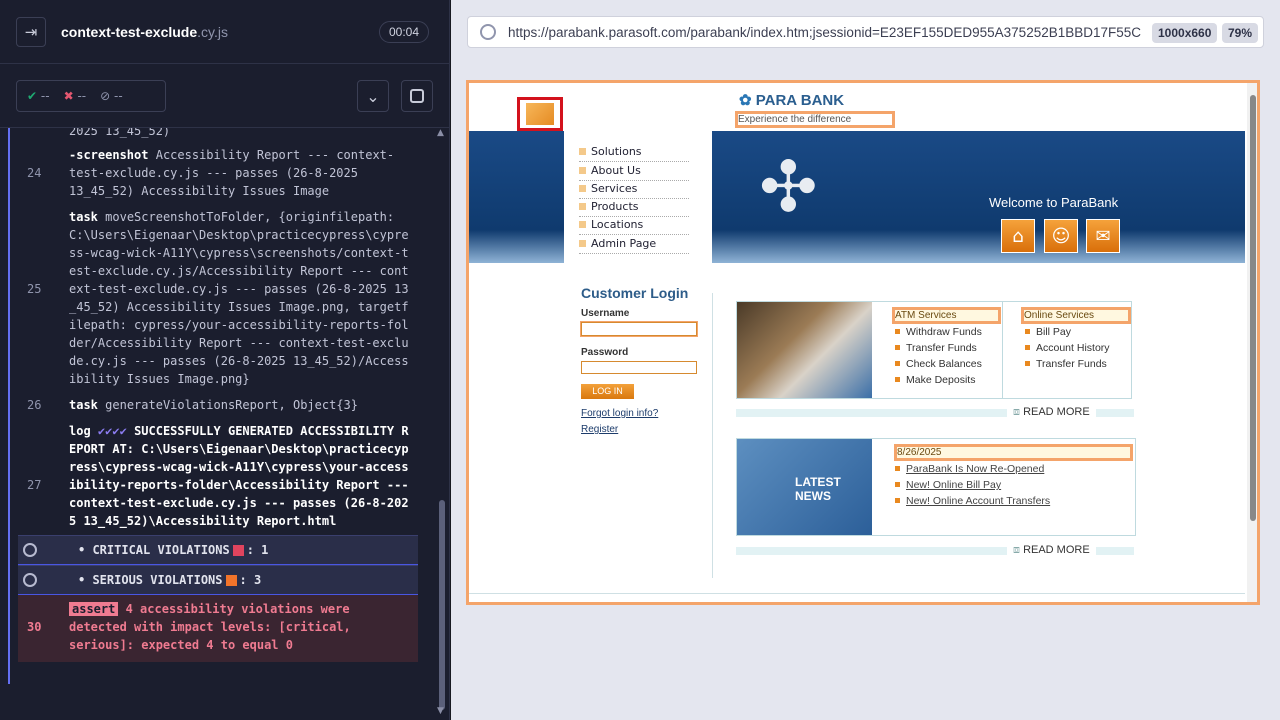 This screenshot has height=720, width=1280. What do you see at coordinates (1048, 332) in the screenshot?
I see `online-item: Bill Pay` at bounding box center [1048, 332].